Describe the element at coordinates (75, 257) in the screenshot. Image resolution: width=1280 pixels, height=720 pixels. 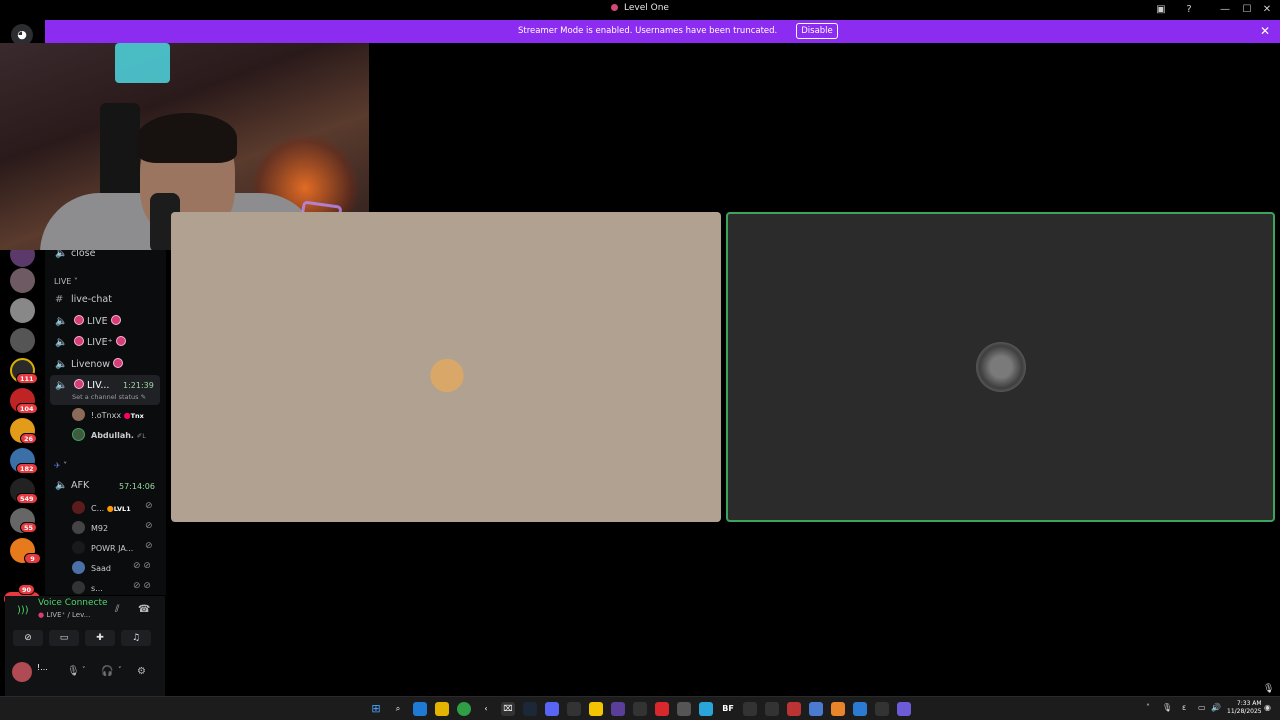
I see `channel-close: 🔈 close` at that location.